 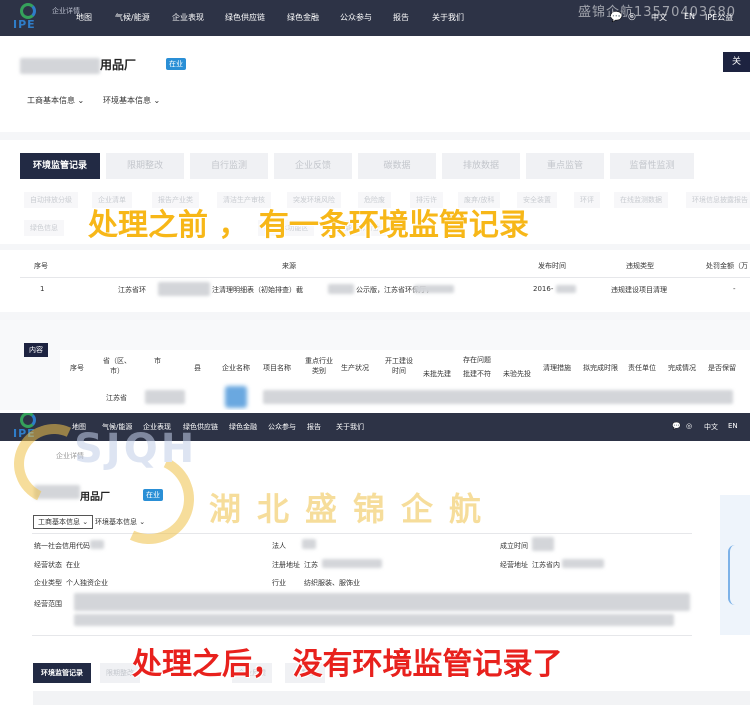 I want to click on th: 生产状况, so click(x=355, y=368).